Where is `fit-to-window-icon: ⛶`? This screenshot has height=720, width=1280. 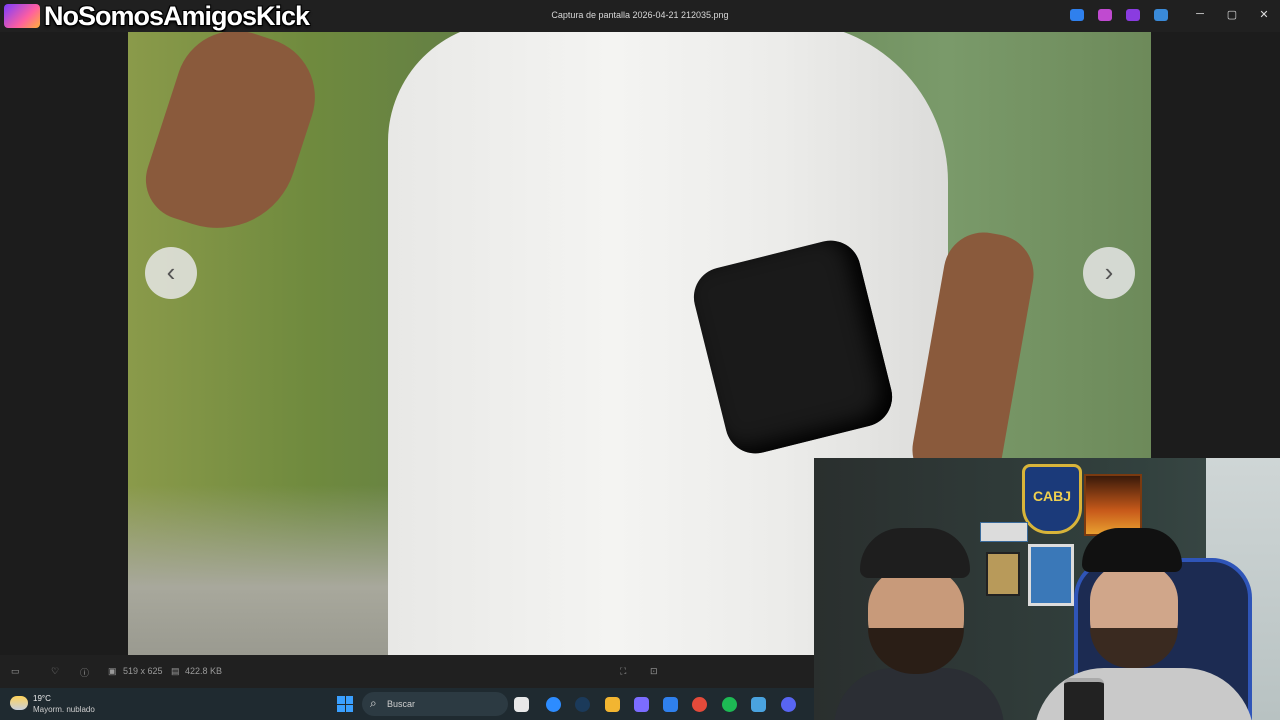
fit-to-window-icon: ⛶ is located at coordinates (623, 671).